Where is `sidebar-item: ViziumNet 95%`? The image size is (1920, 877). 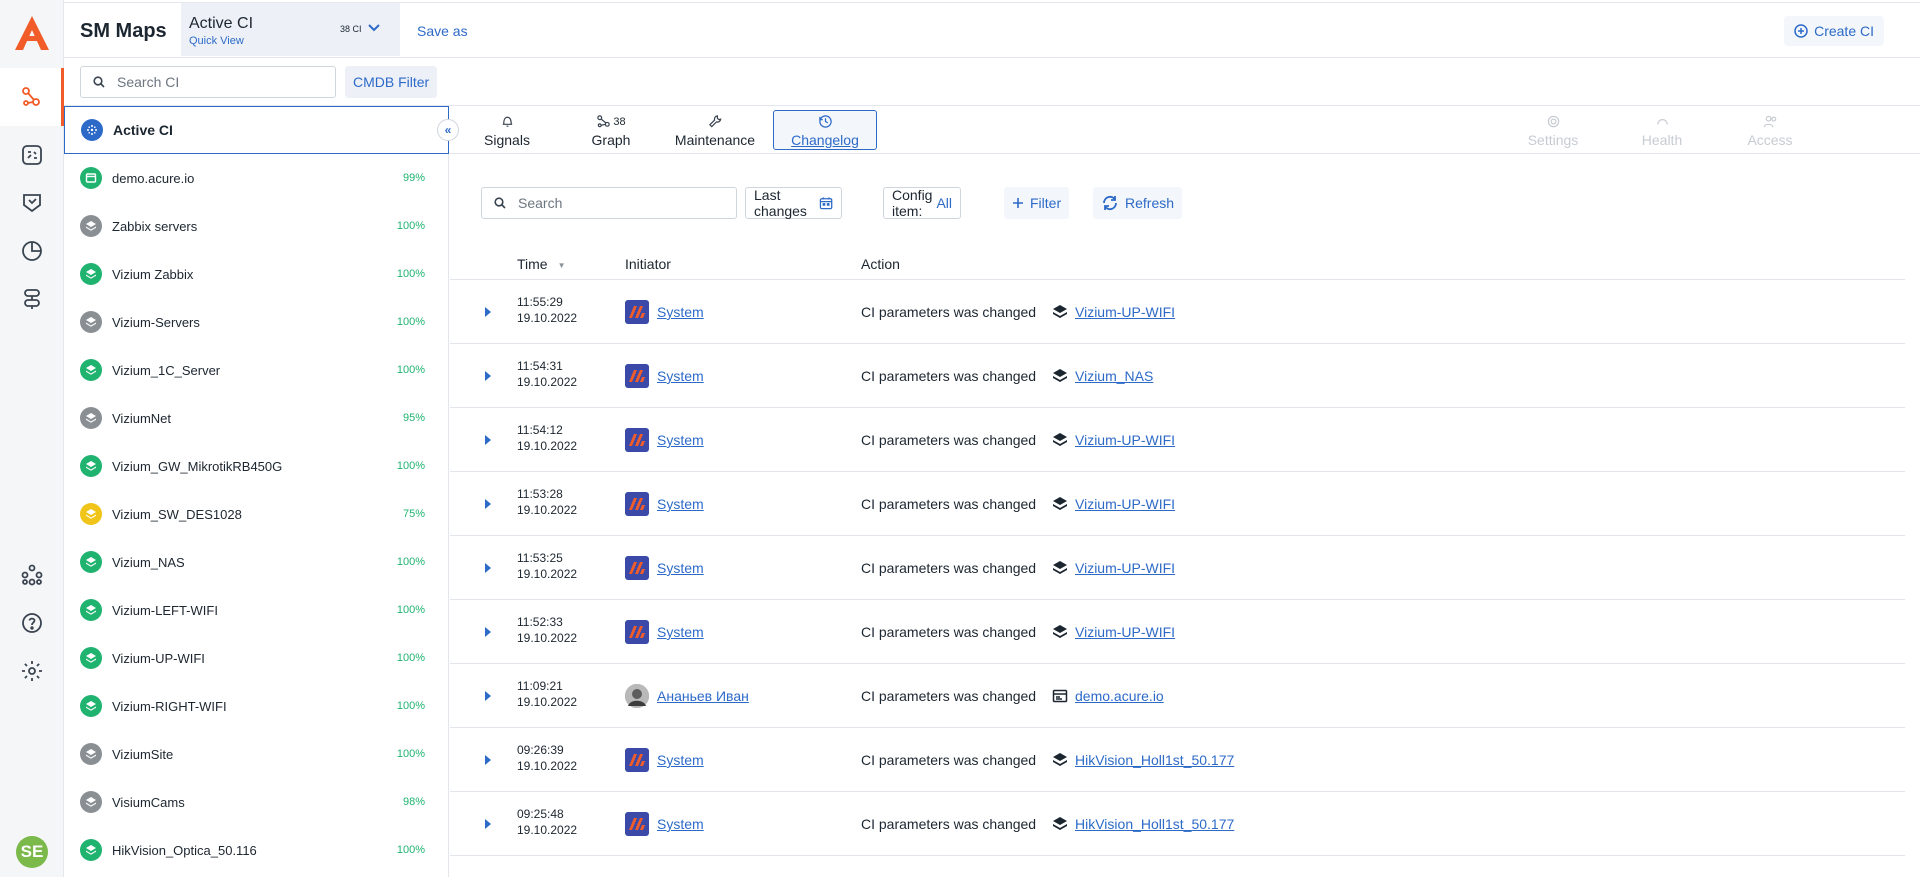 sidebar-item: ViziumNet 95% is located at coordinates (256, 418).